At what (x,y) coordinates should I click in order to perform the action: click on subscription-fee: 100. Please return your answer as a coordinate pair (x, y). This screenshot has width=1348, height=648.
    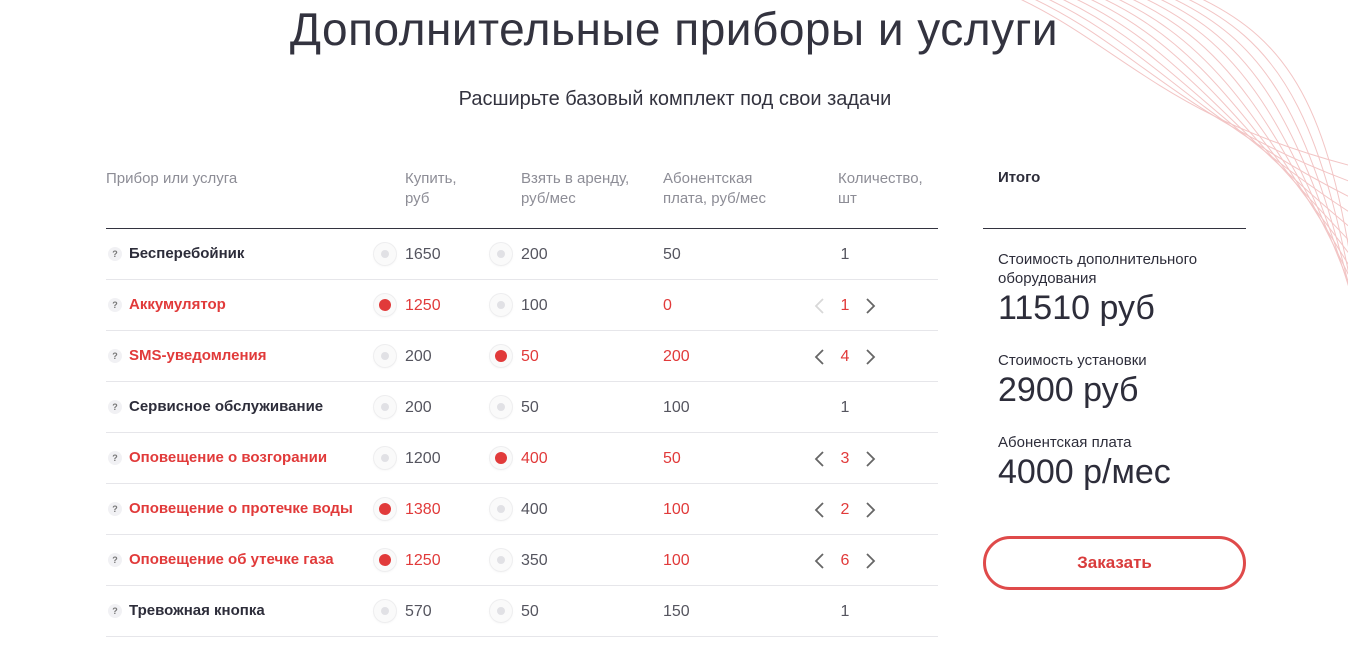
    Looking at the image, I should click on (676, 560).